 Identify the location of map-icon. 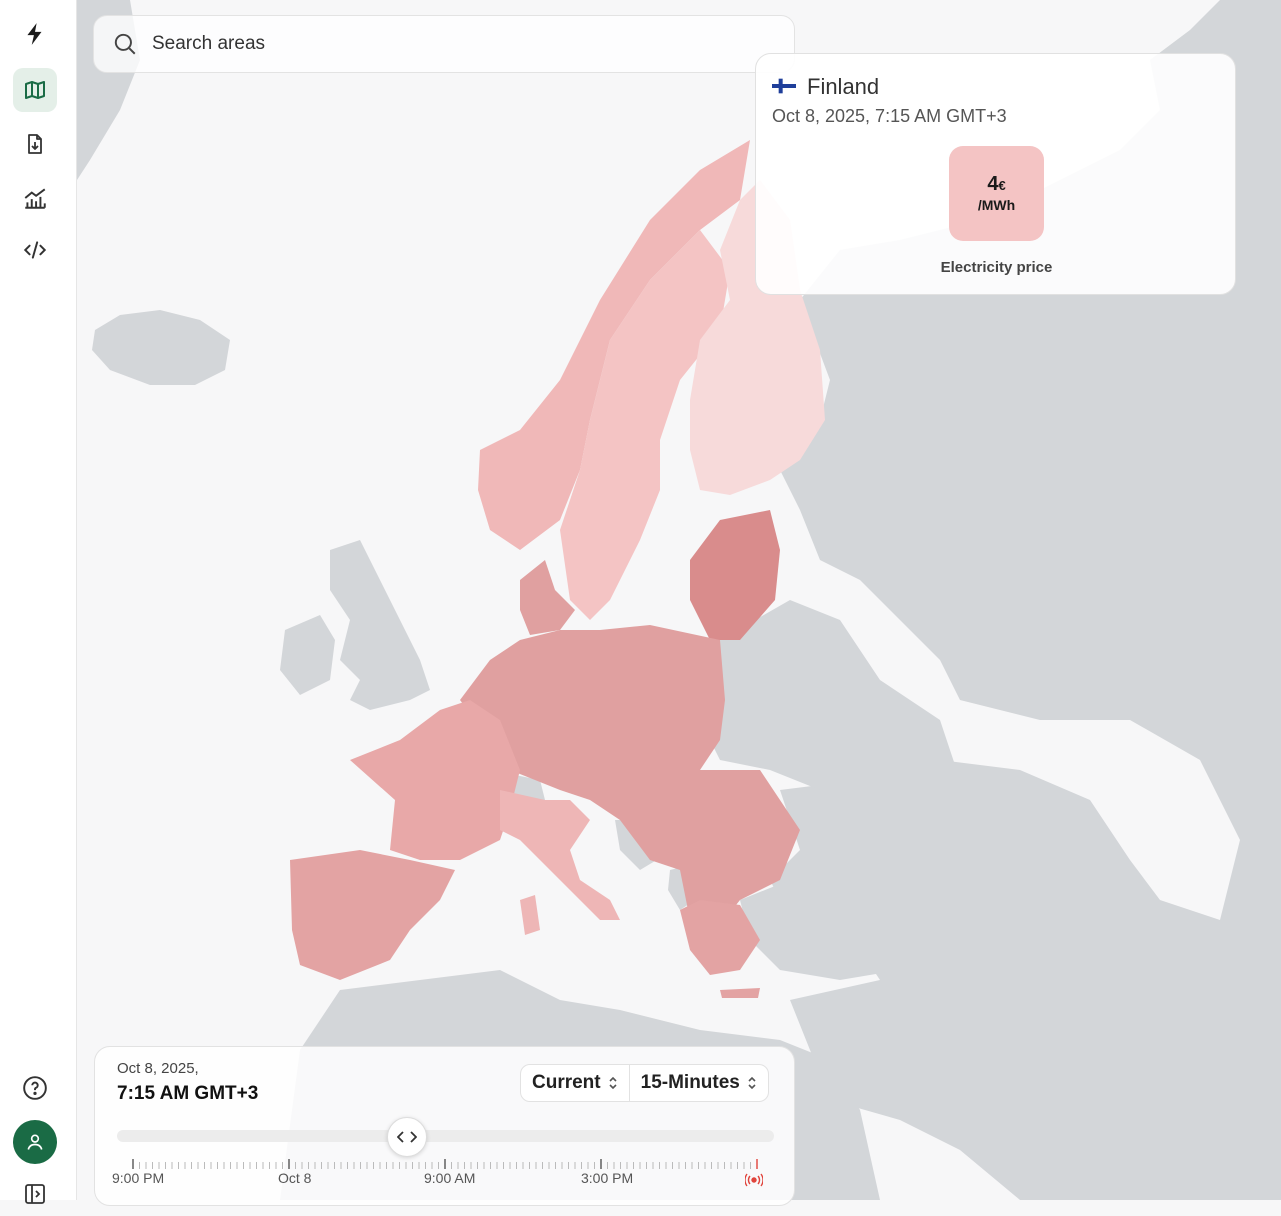
(35, 90).